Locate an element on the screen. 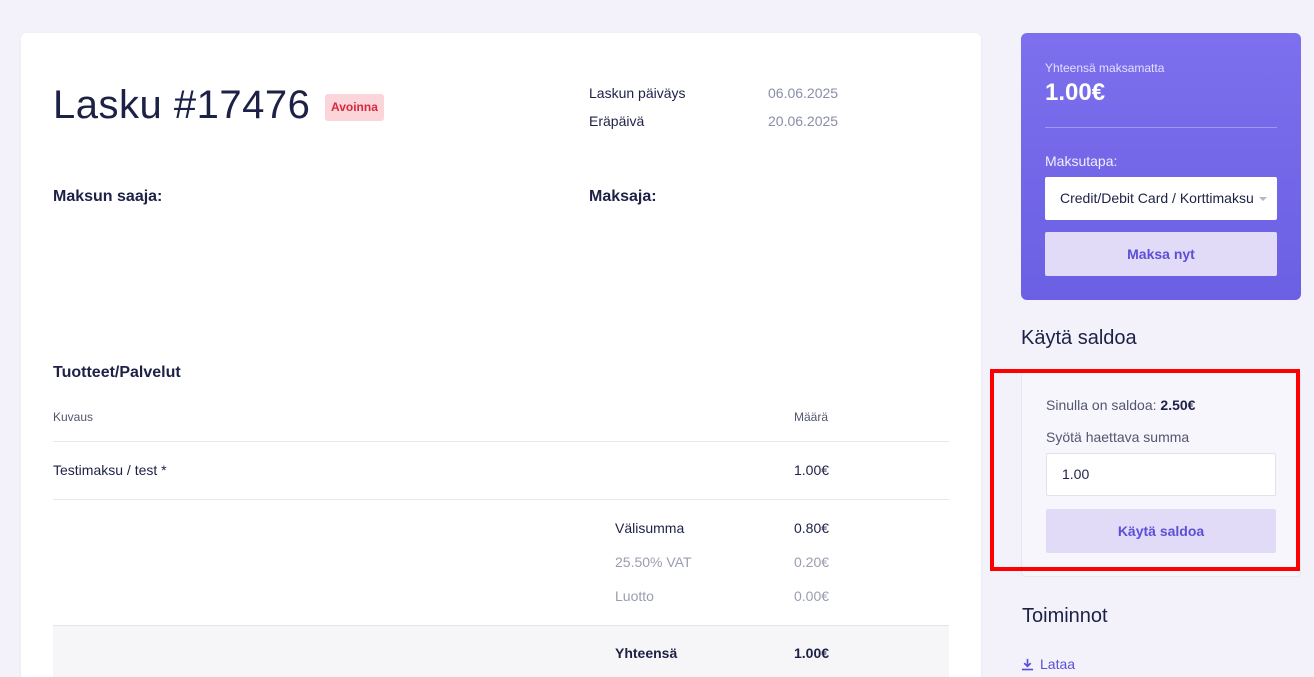  download-link: Lataa is located at coordinates (1048, 664).